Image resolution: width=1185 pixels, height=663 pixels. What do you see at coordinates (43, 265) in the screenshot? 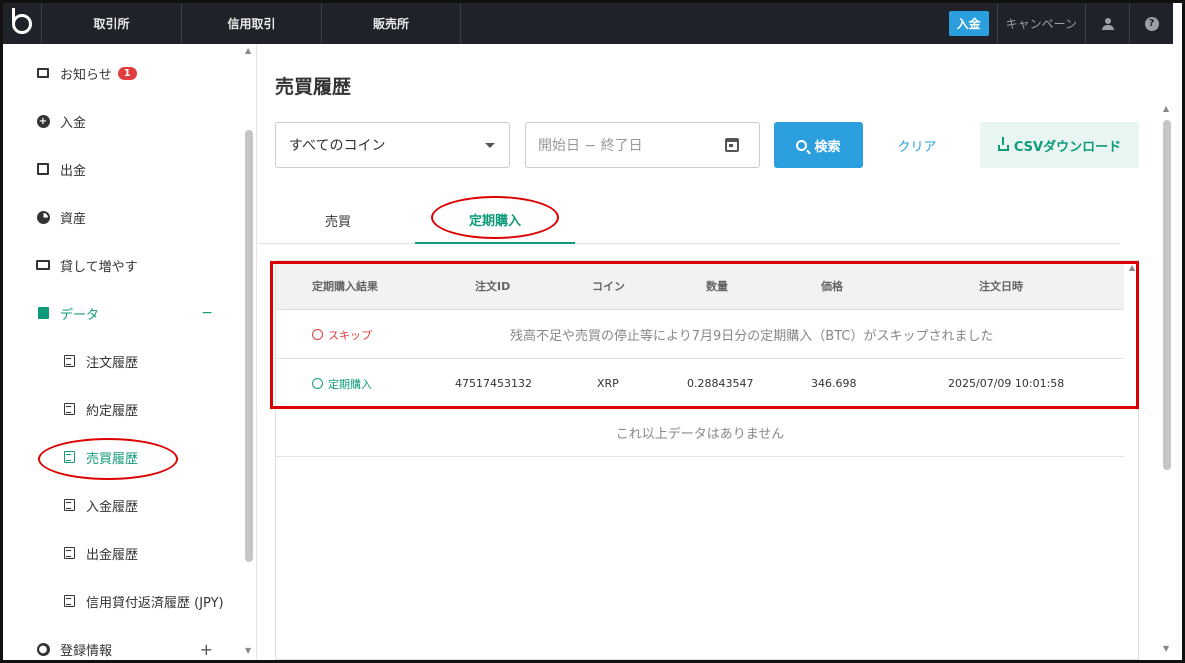
I see `lending-icon` at bounding box center [43, 265].